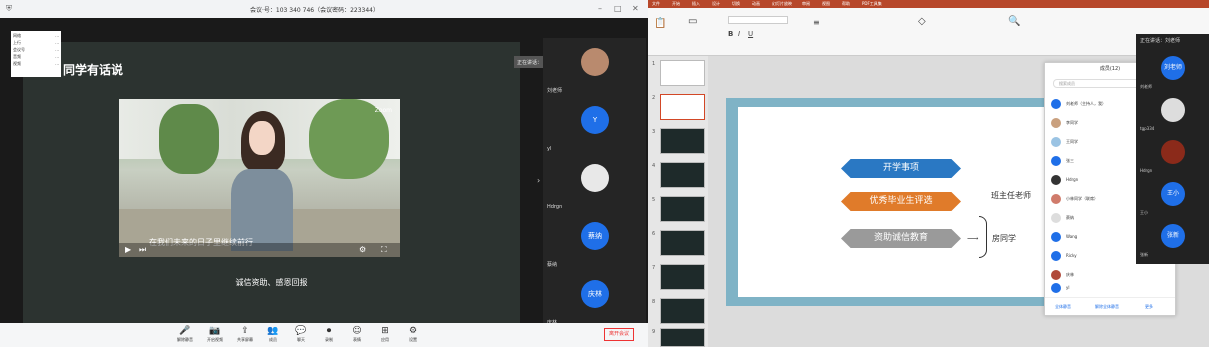 This screenshot has height=347, width=1209. What do you see at coordinates (678, 311) in the screenshot?
I see `slide-thumbnail: 8` at bounding box center [678, 311].